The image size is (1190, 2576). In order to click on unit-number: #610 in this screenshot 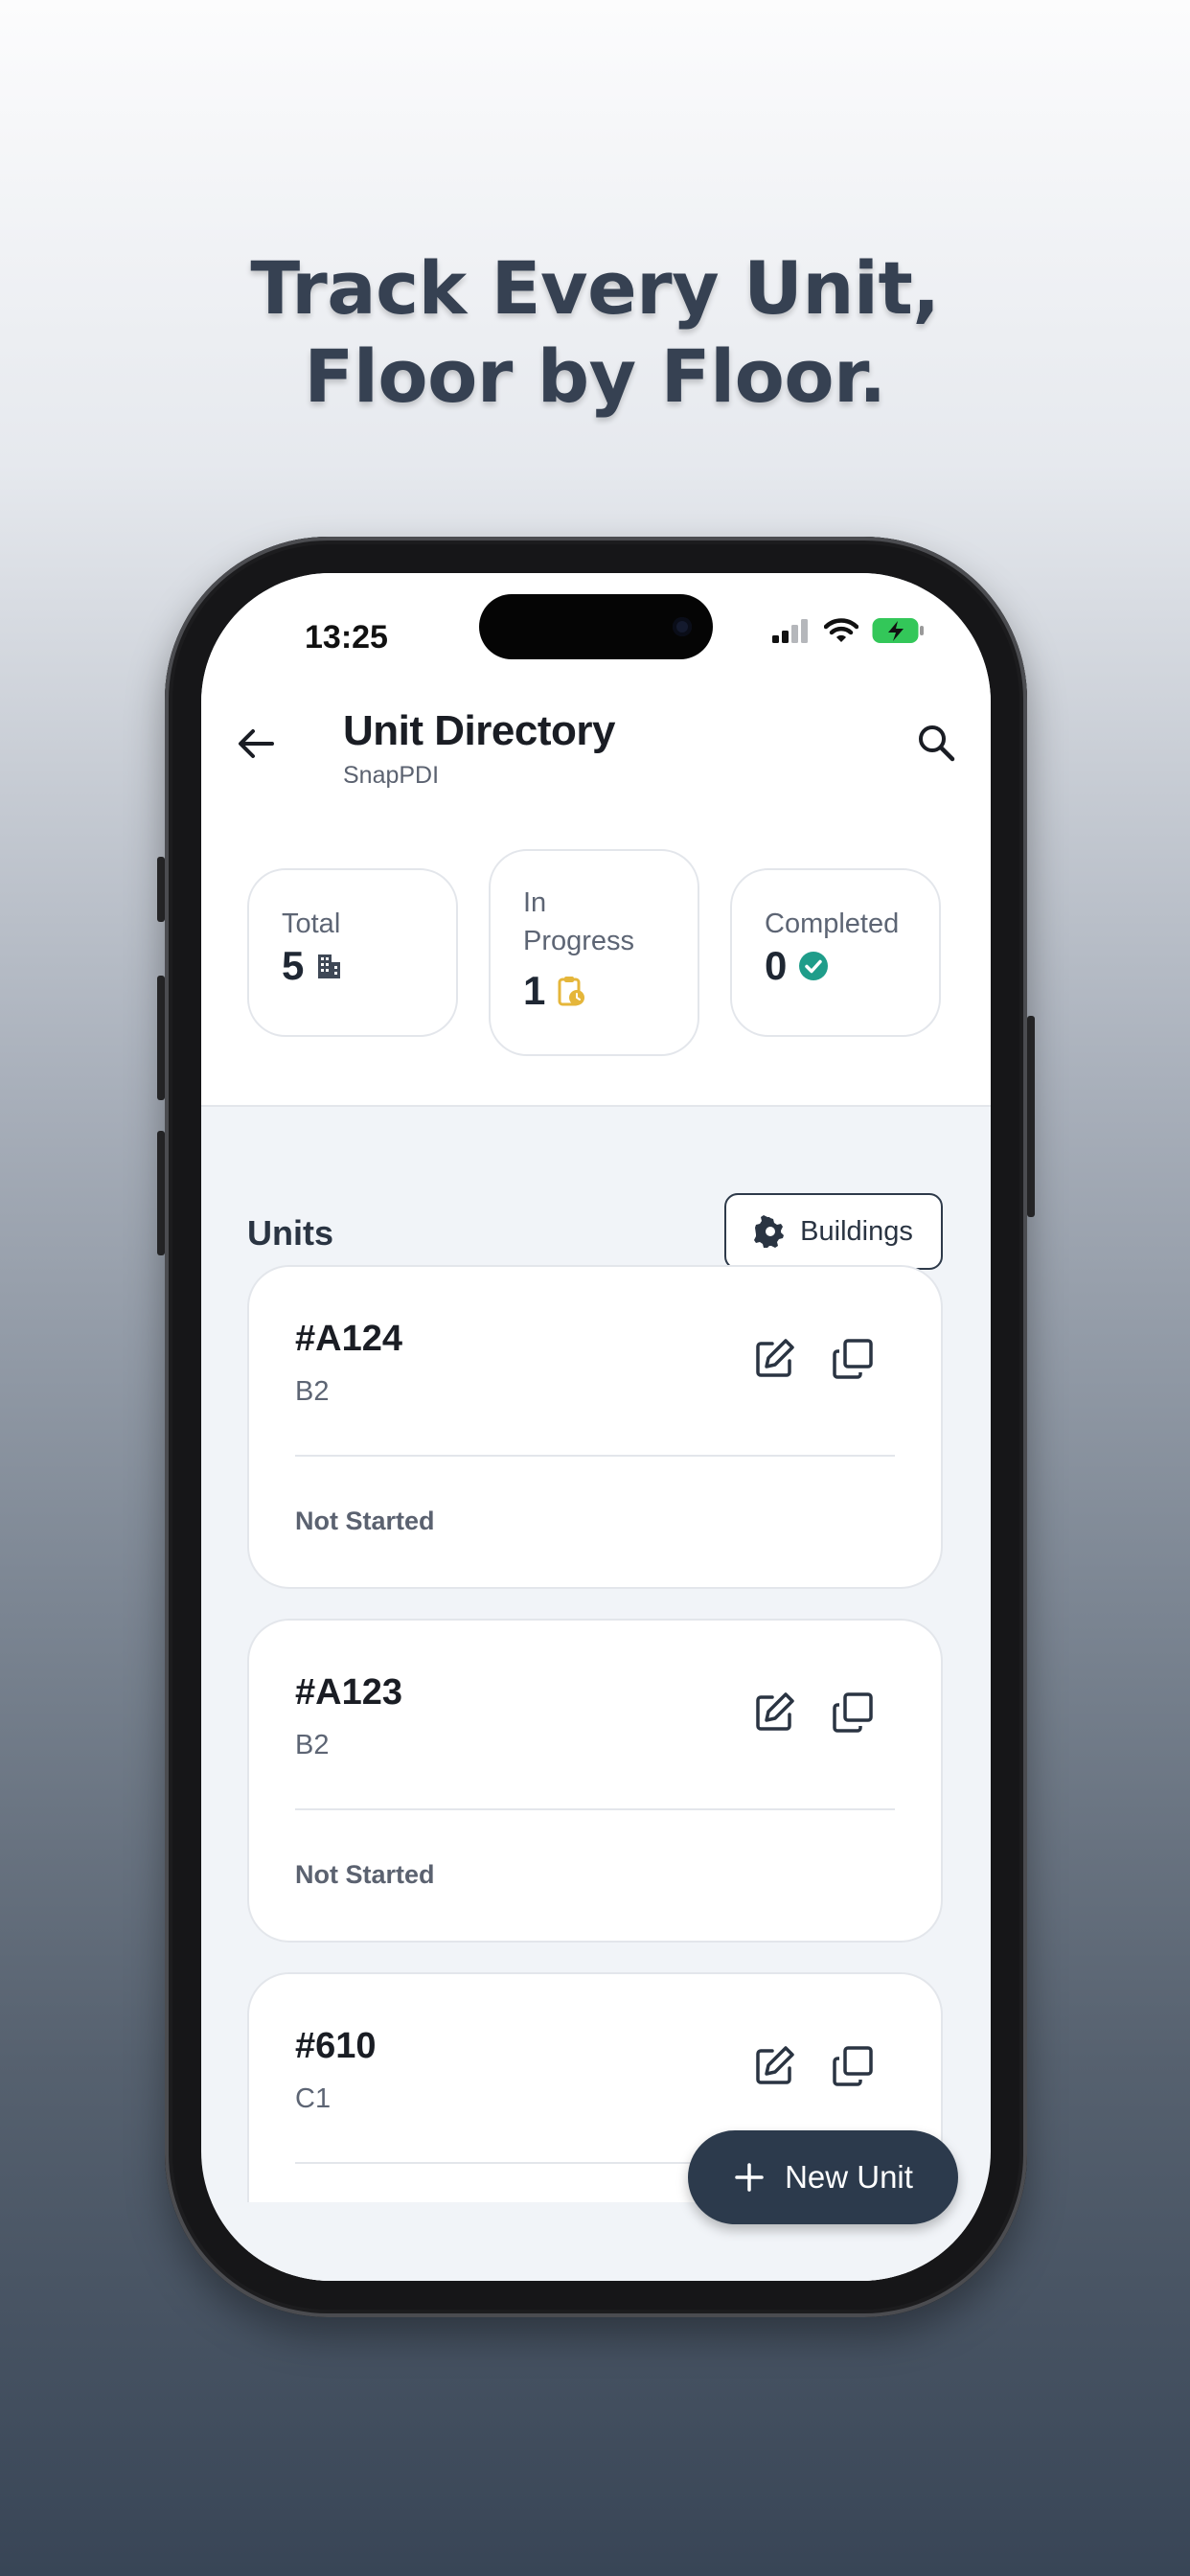, I will do `click(336, 2046)`.